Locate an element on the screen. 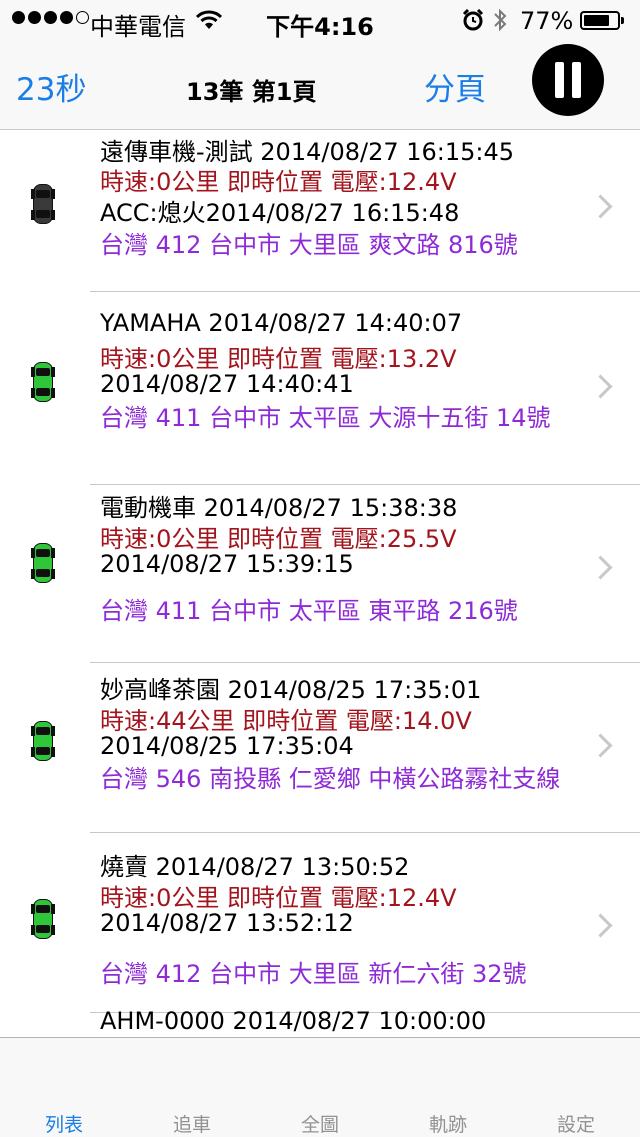 The width and height of the screenshot is (640, 1137). vehicle-name-line: 燒賣 2014/08/27 13:50:52 is located at coordinates (255, 867).